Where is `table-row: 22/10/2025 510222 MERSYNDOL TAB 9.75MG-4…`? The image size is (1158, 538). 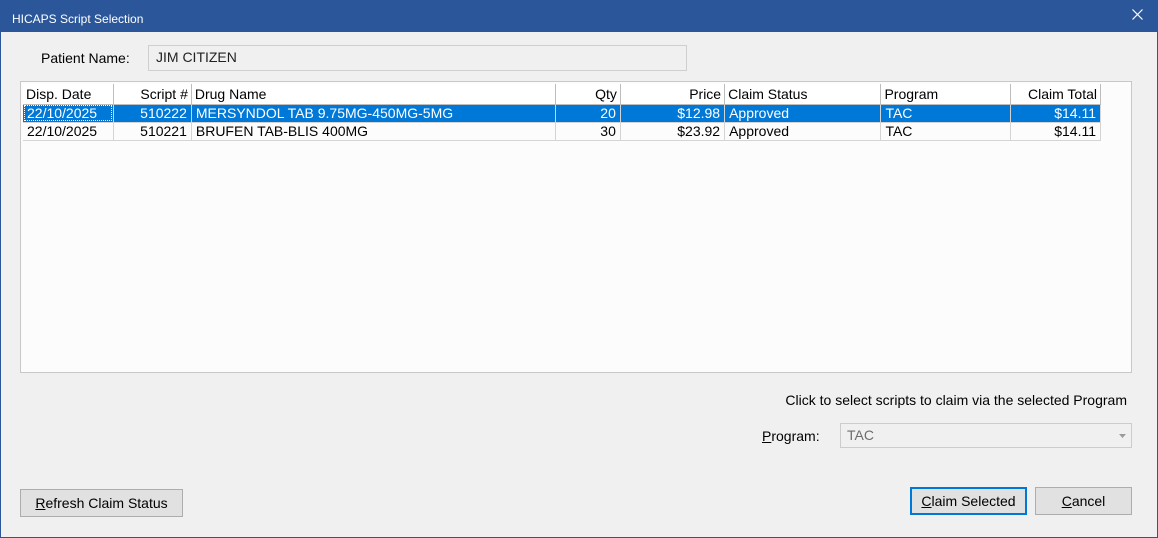 table-row: 22/10/2025 510222 MERSYNDOL TAB 9.75MG-4… is located at coordinates (562, 113).